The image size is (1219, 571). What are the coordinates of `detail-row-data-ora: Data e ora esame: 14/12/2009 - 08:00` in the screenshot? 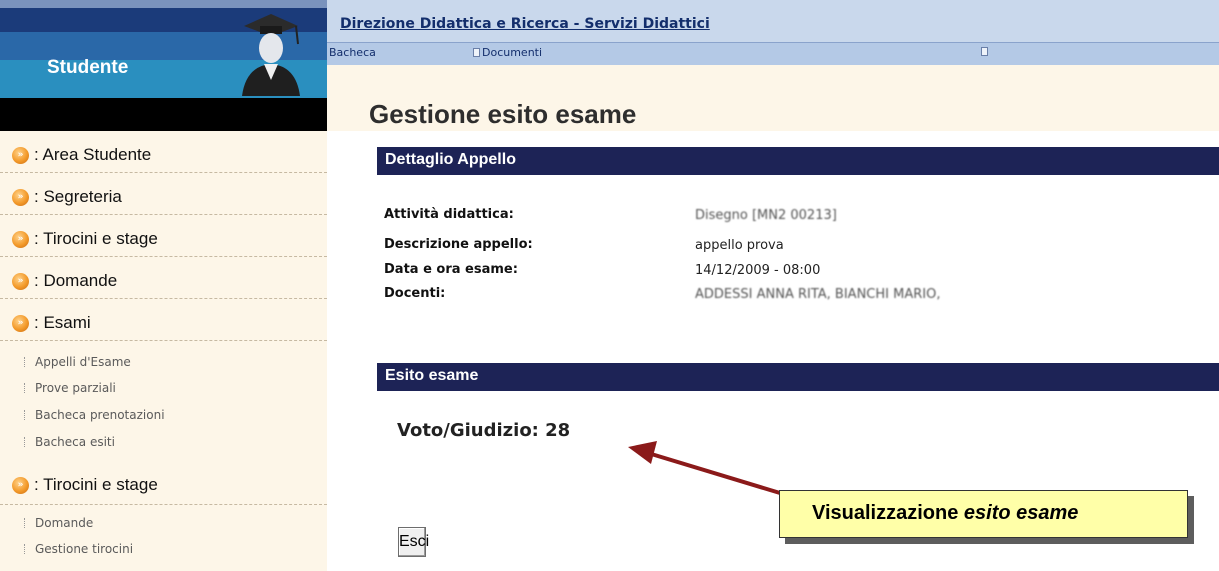 It's located at (794, 272).